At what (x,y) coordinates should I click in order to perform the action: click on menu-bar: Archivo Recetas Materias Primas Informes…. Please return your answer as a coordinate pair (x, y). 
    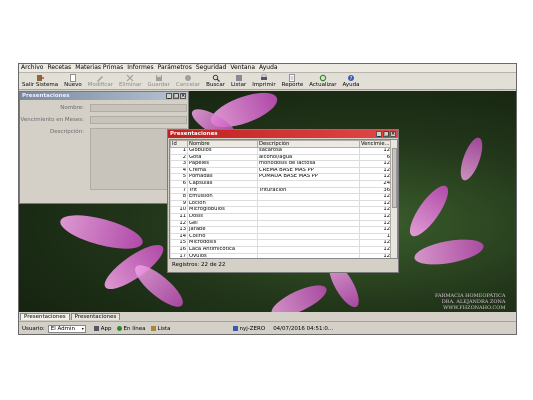
    Looking at the image, I should click on (267, 68).